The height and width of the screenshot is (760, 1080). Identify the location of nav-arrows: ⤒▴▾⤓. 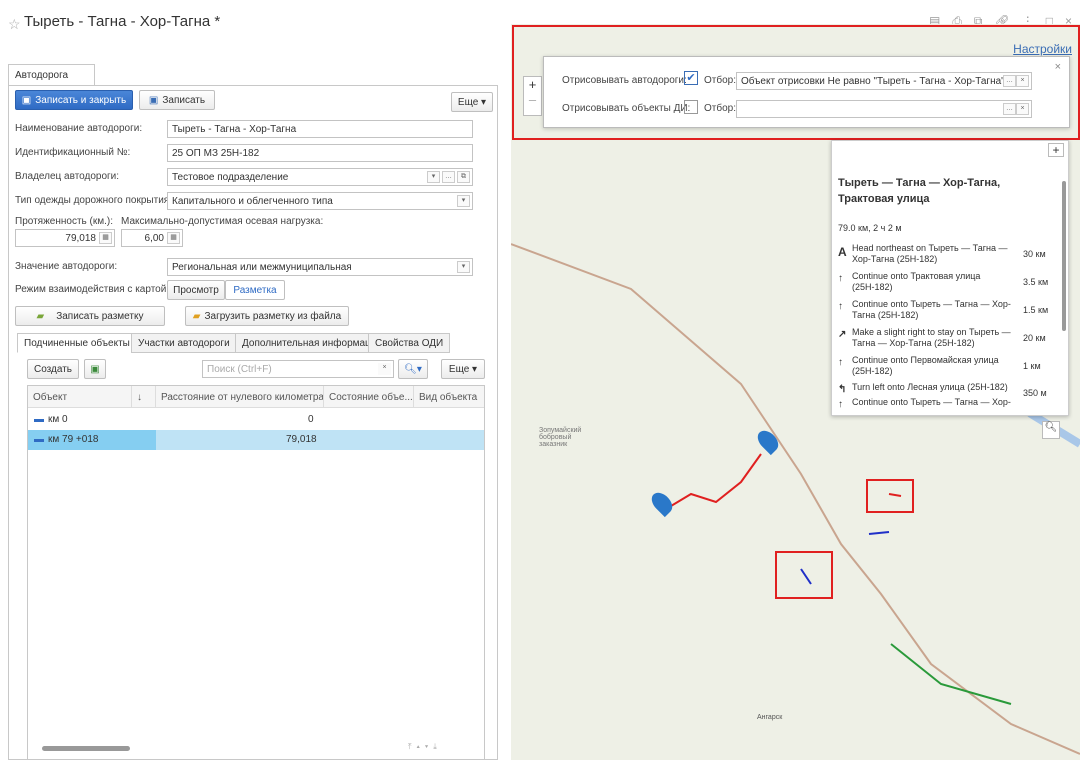
(425, 747).